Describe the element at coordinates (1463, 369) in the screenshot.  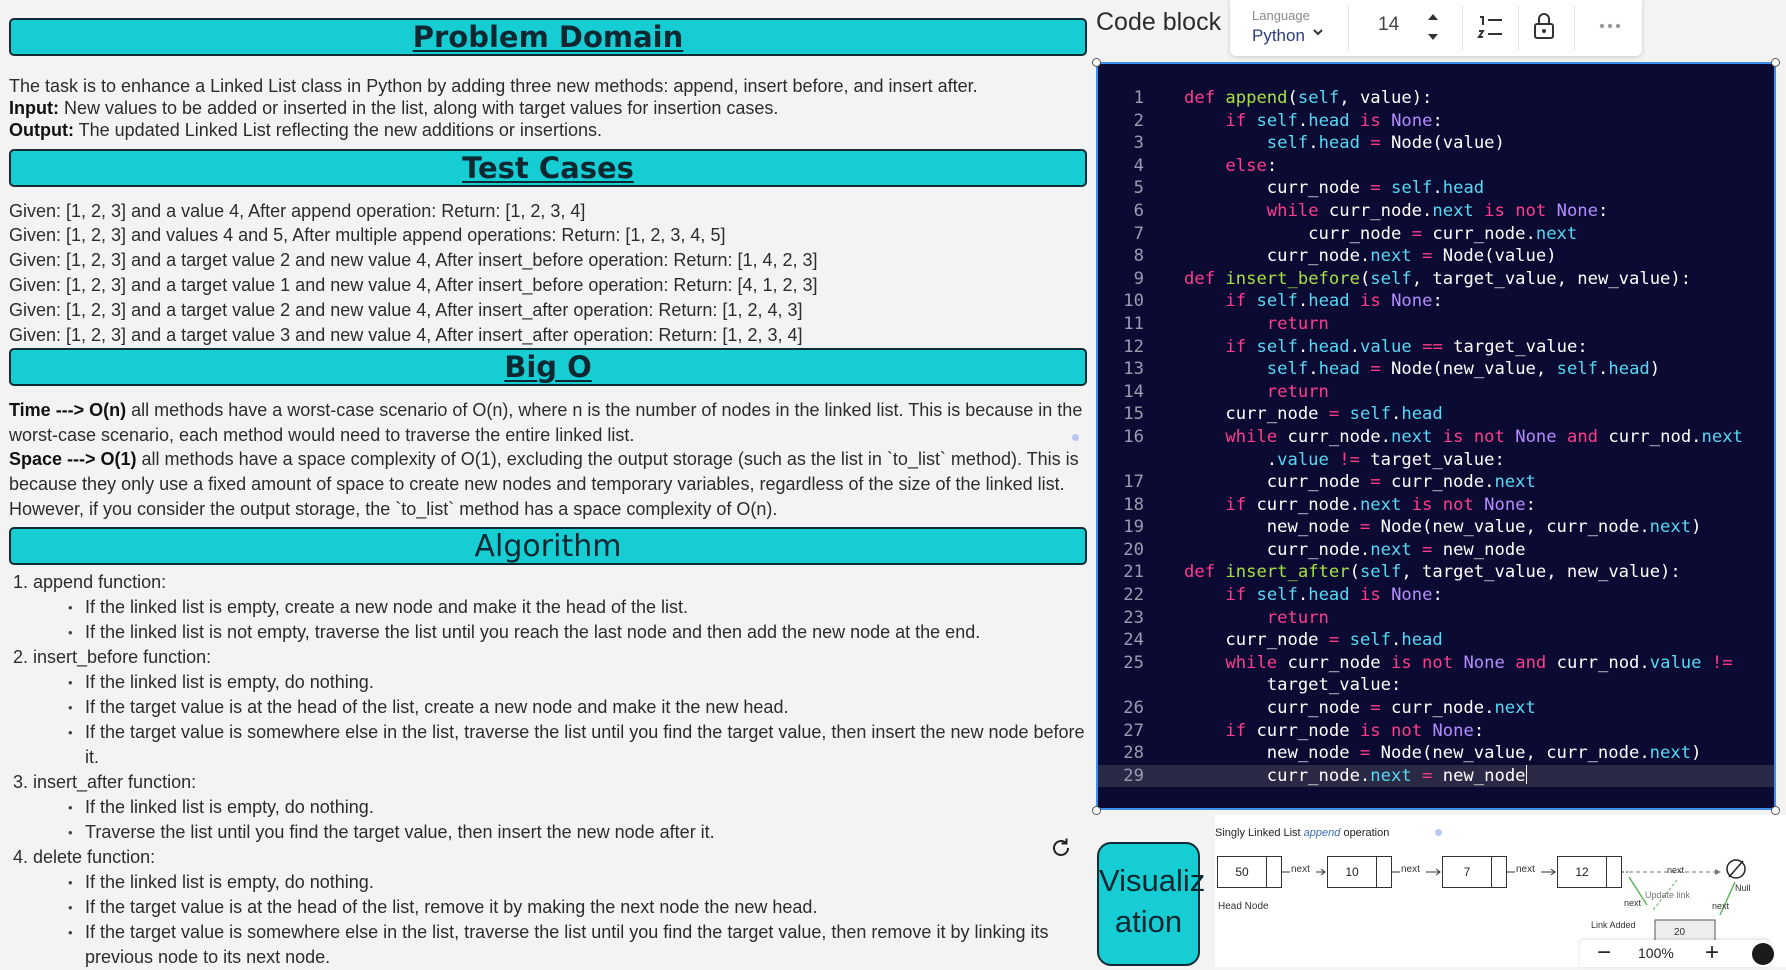
I see `code-text: self.head = Node(new_value, self.head)` at that location.